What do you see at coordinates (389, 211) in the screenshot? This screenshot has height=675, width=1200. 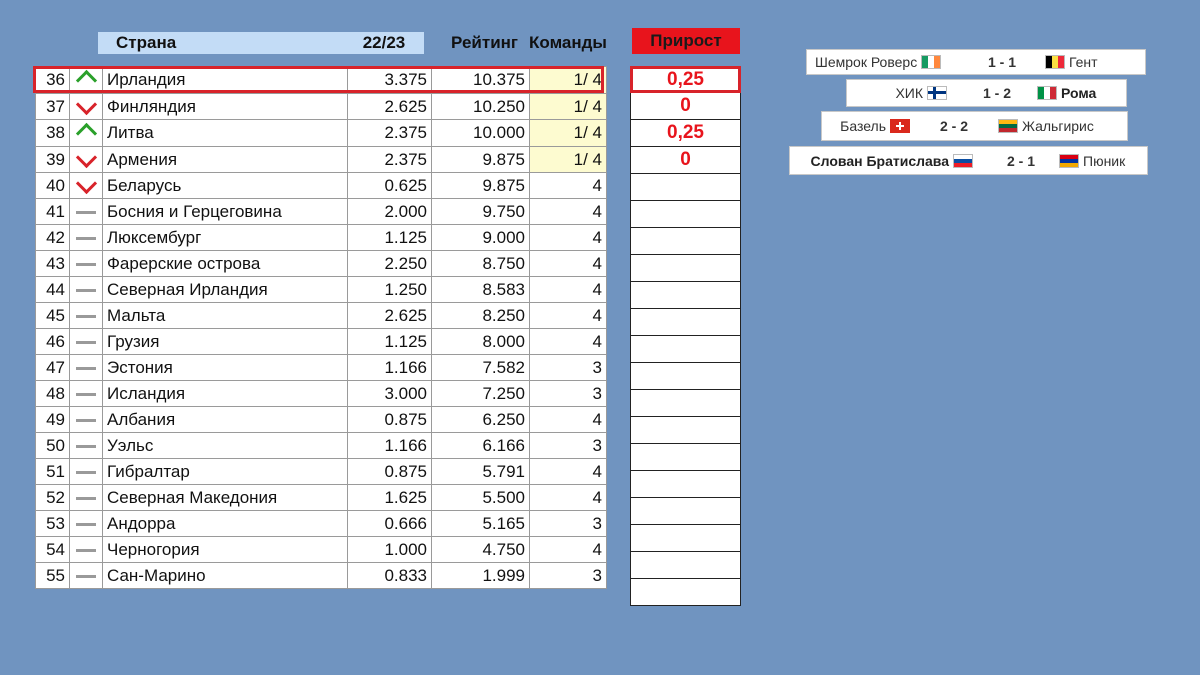 I see `season-points: 2.000` at bounding box center [389, 211].